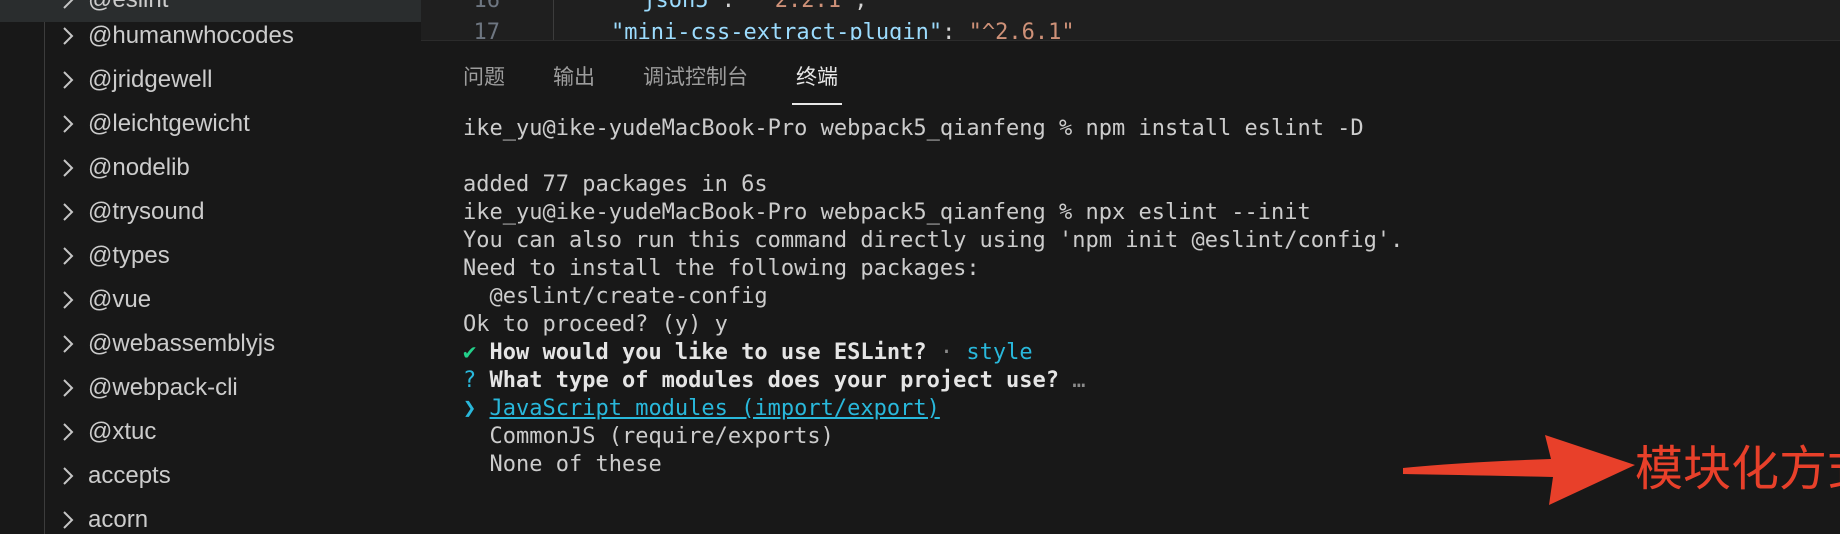 The height and width of the screenshot is (534, 1840). What do you see at coordinates (163, 387) in the screenshot?
I see `tree-item-label: @webpack-cli` at bounding box center [163, 387].